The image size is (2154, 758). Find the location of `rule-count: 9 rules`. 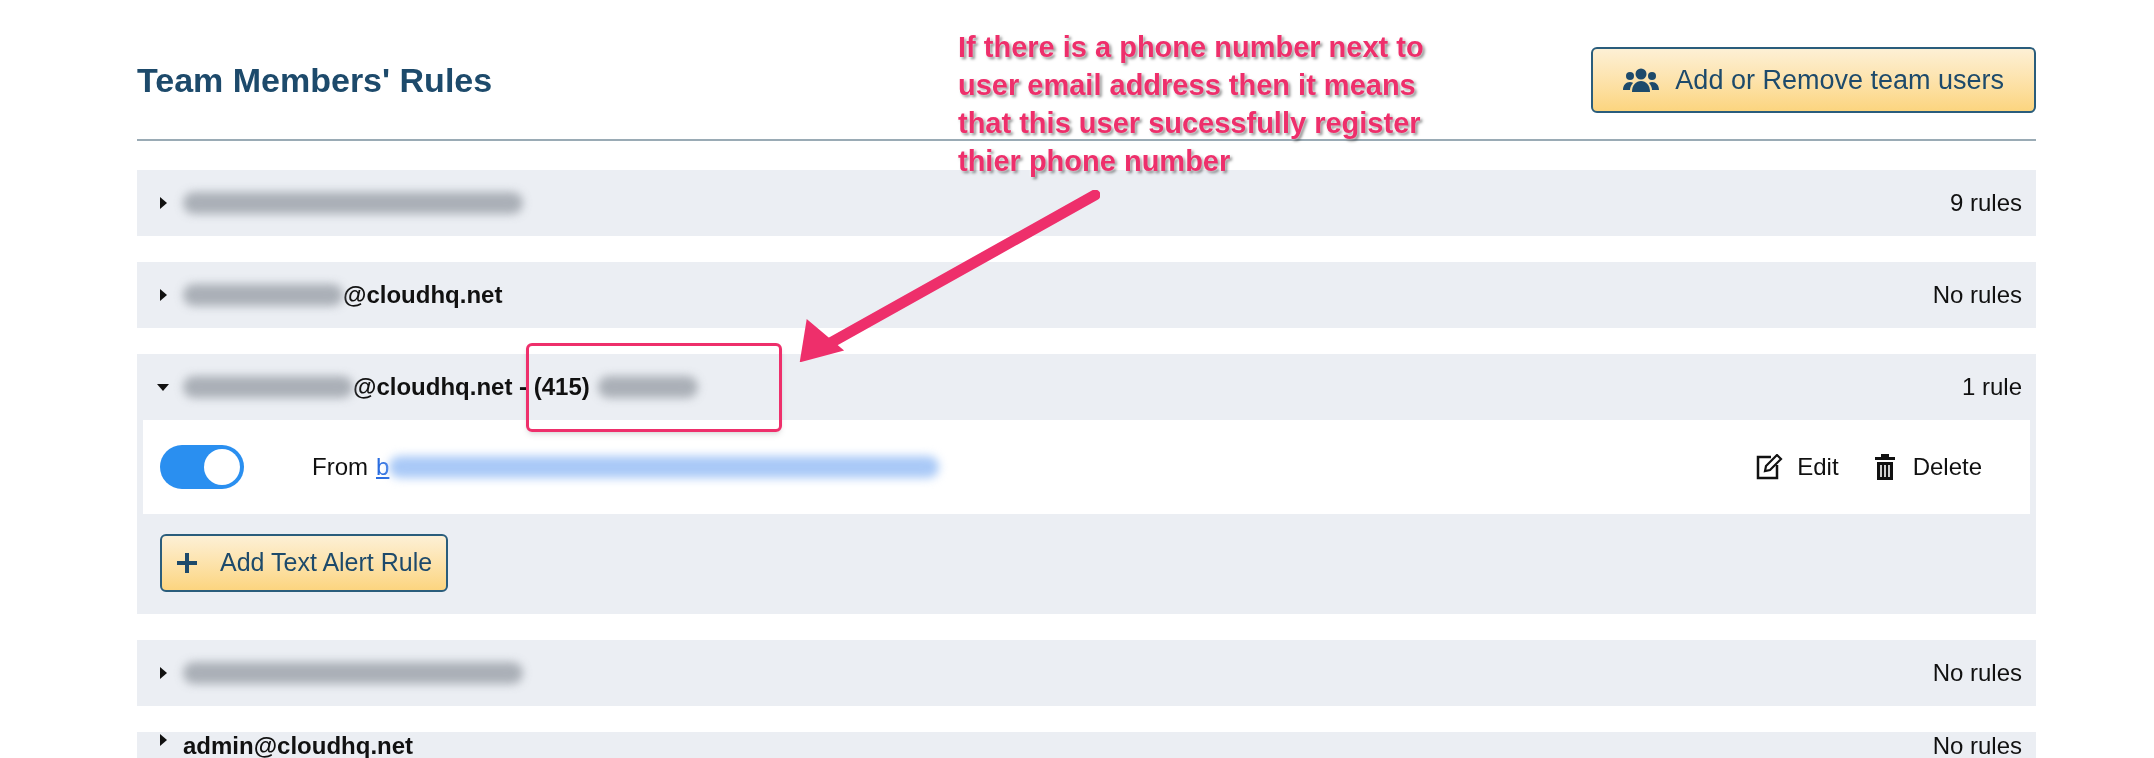

rule-count: 9 rules is located at coordinates (1985, 203).